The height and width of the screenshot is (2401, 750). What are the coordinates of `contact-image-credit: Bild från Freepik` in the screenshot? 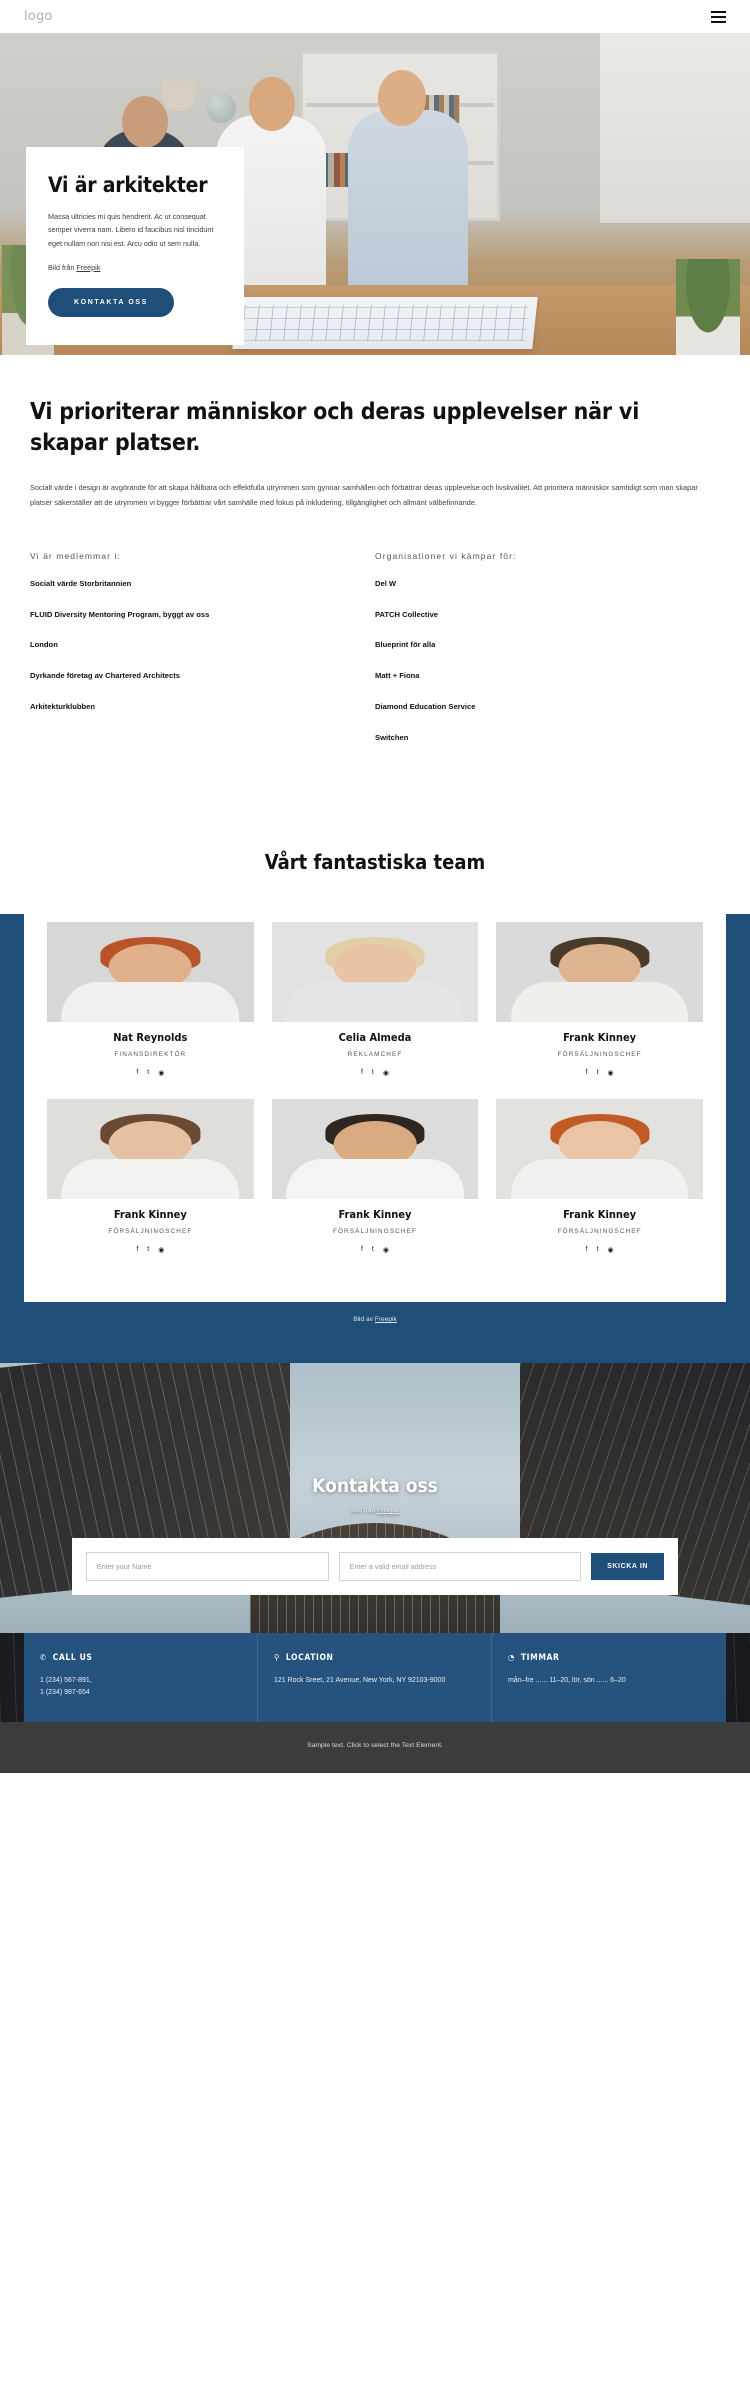 It's located at (375, 1505).